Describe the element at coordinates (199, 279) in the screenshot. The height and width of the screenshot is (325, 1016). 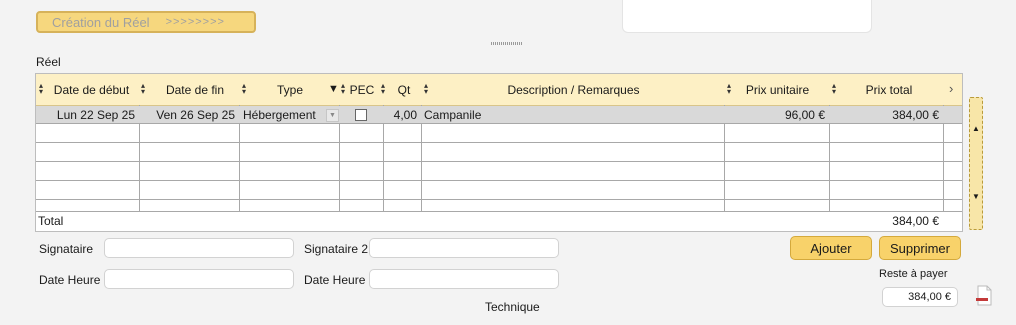
I see `date-heure-field` at that location.